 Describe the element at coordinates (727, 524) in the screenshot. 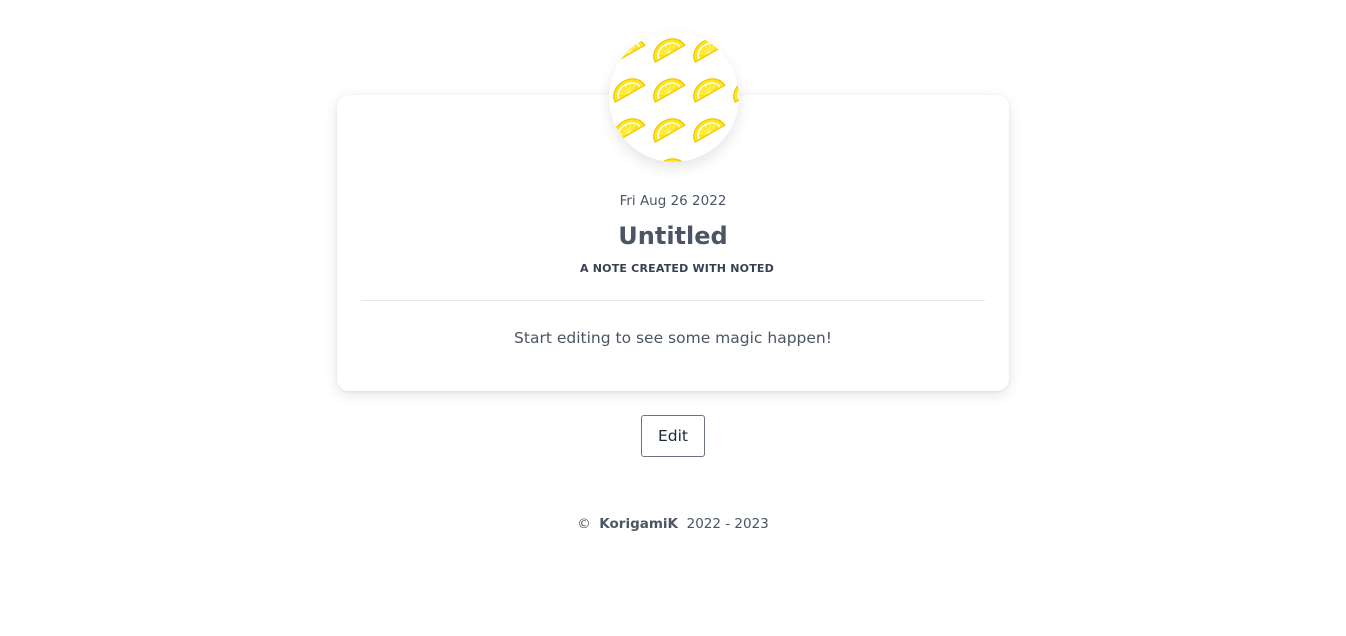

I see `footer-years: 2022 - 2023` at that location.